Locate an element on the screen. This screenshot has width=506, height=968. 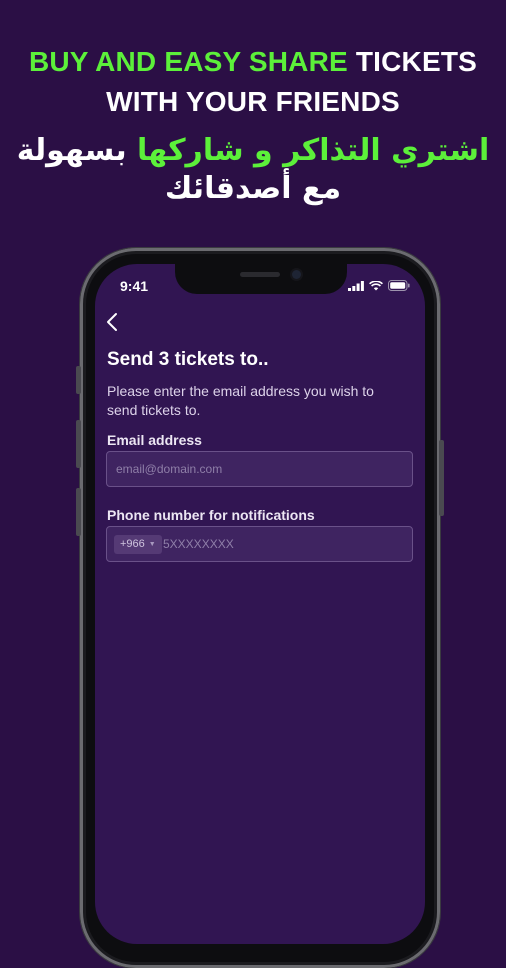
country-code-select: +966 ▼ is located at coordinates (138, 544).